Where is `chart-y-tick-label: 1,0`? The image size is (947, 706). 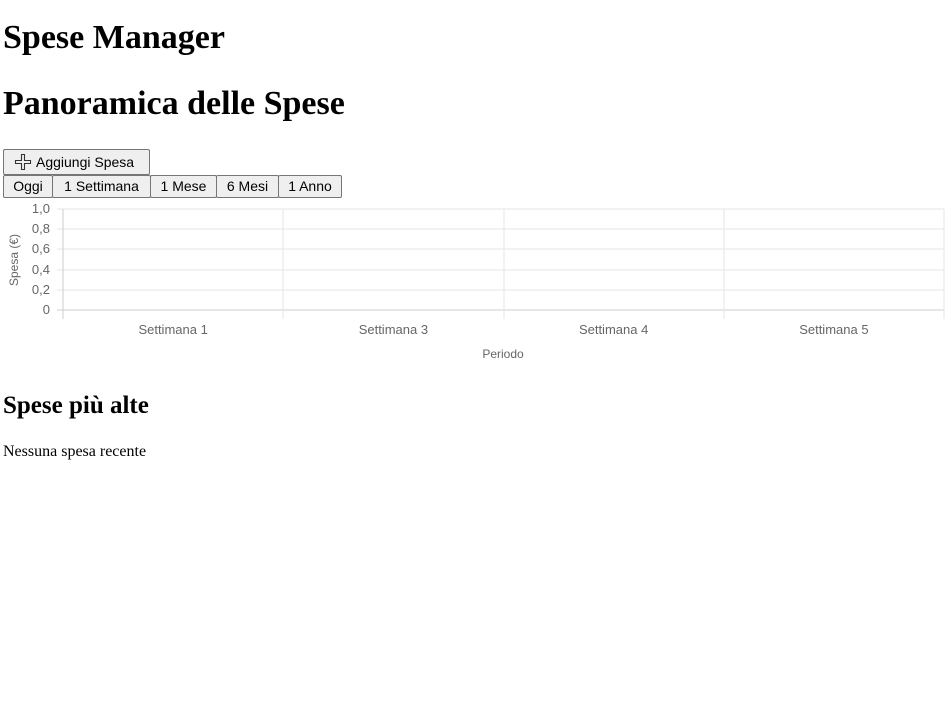 chart-y-tick-label: 1,0 is located at coordinates (41, 208).